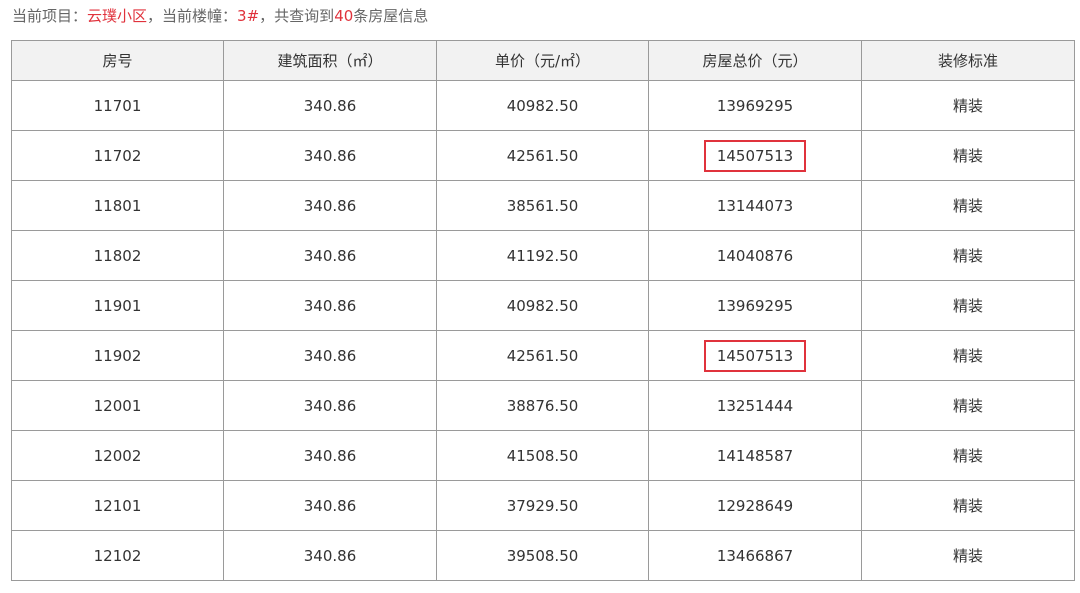  I want to click on table-row: 12102 340.86 39508.50 13466867 精装, so click(543, 555).